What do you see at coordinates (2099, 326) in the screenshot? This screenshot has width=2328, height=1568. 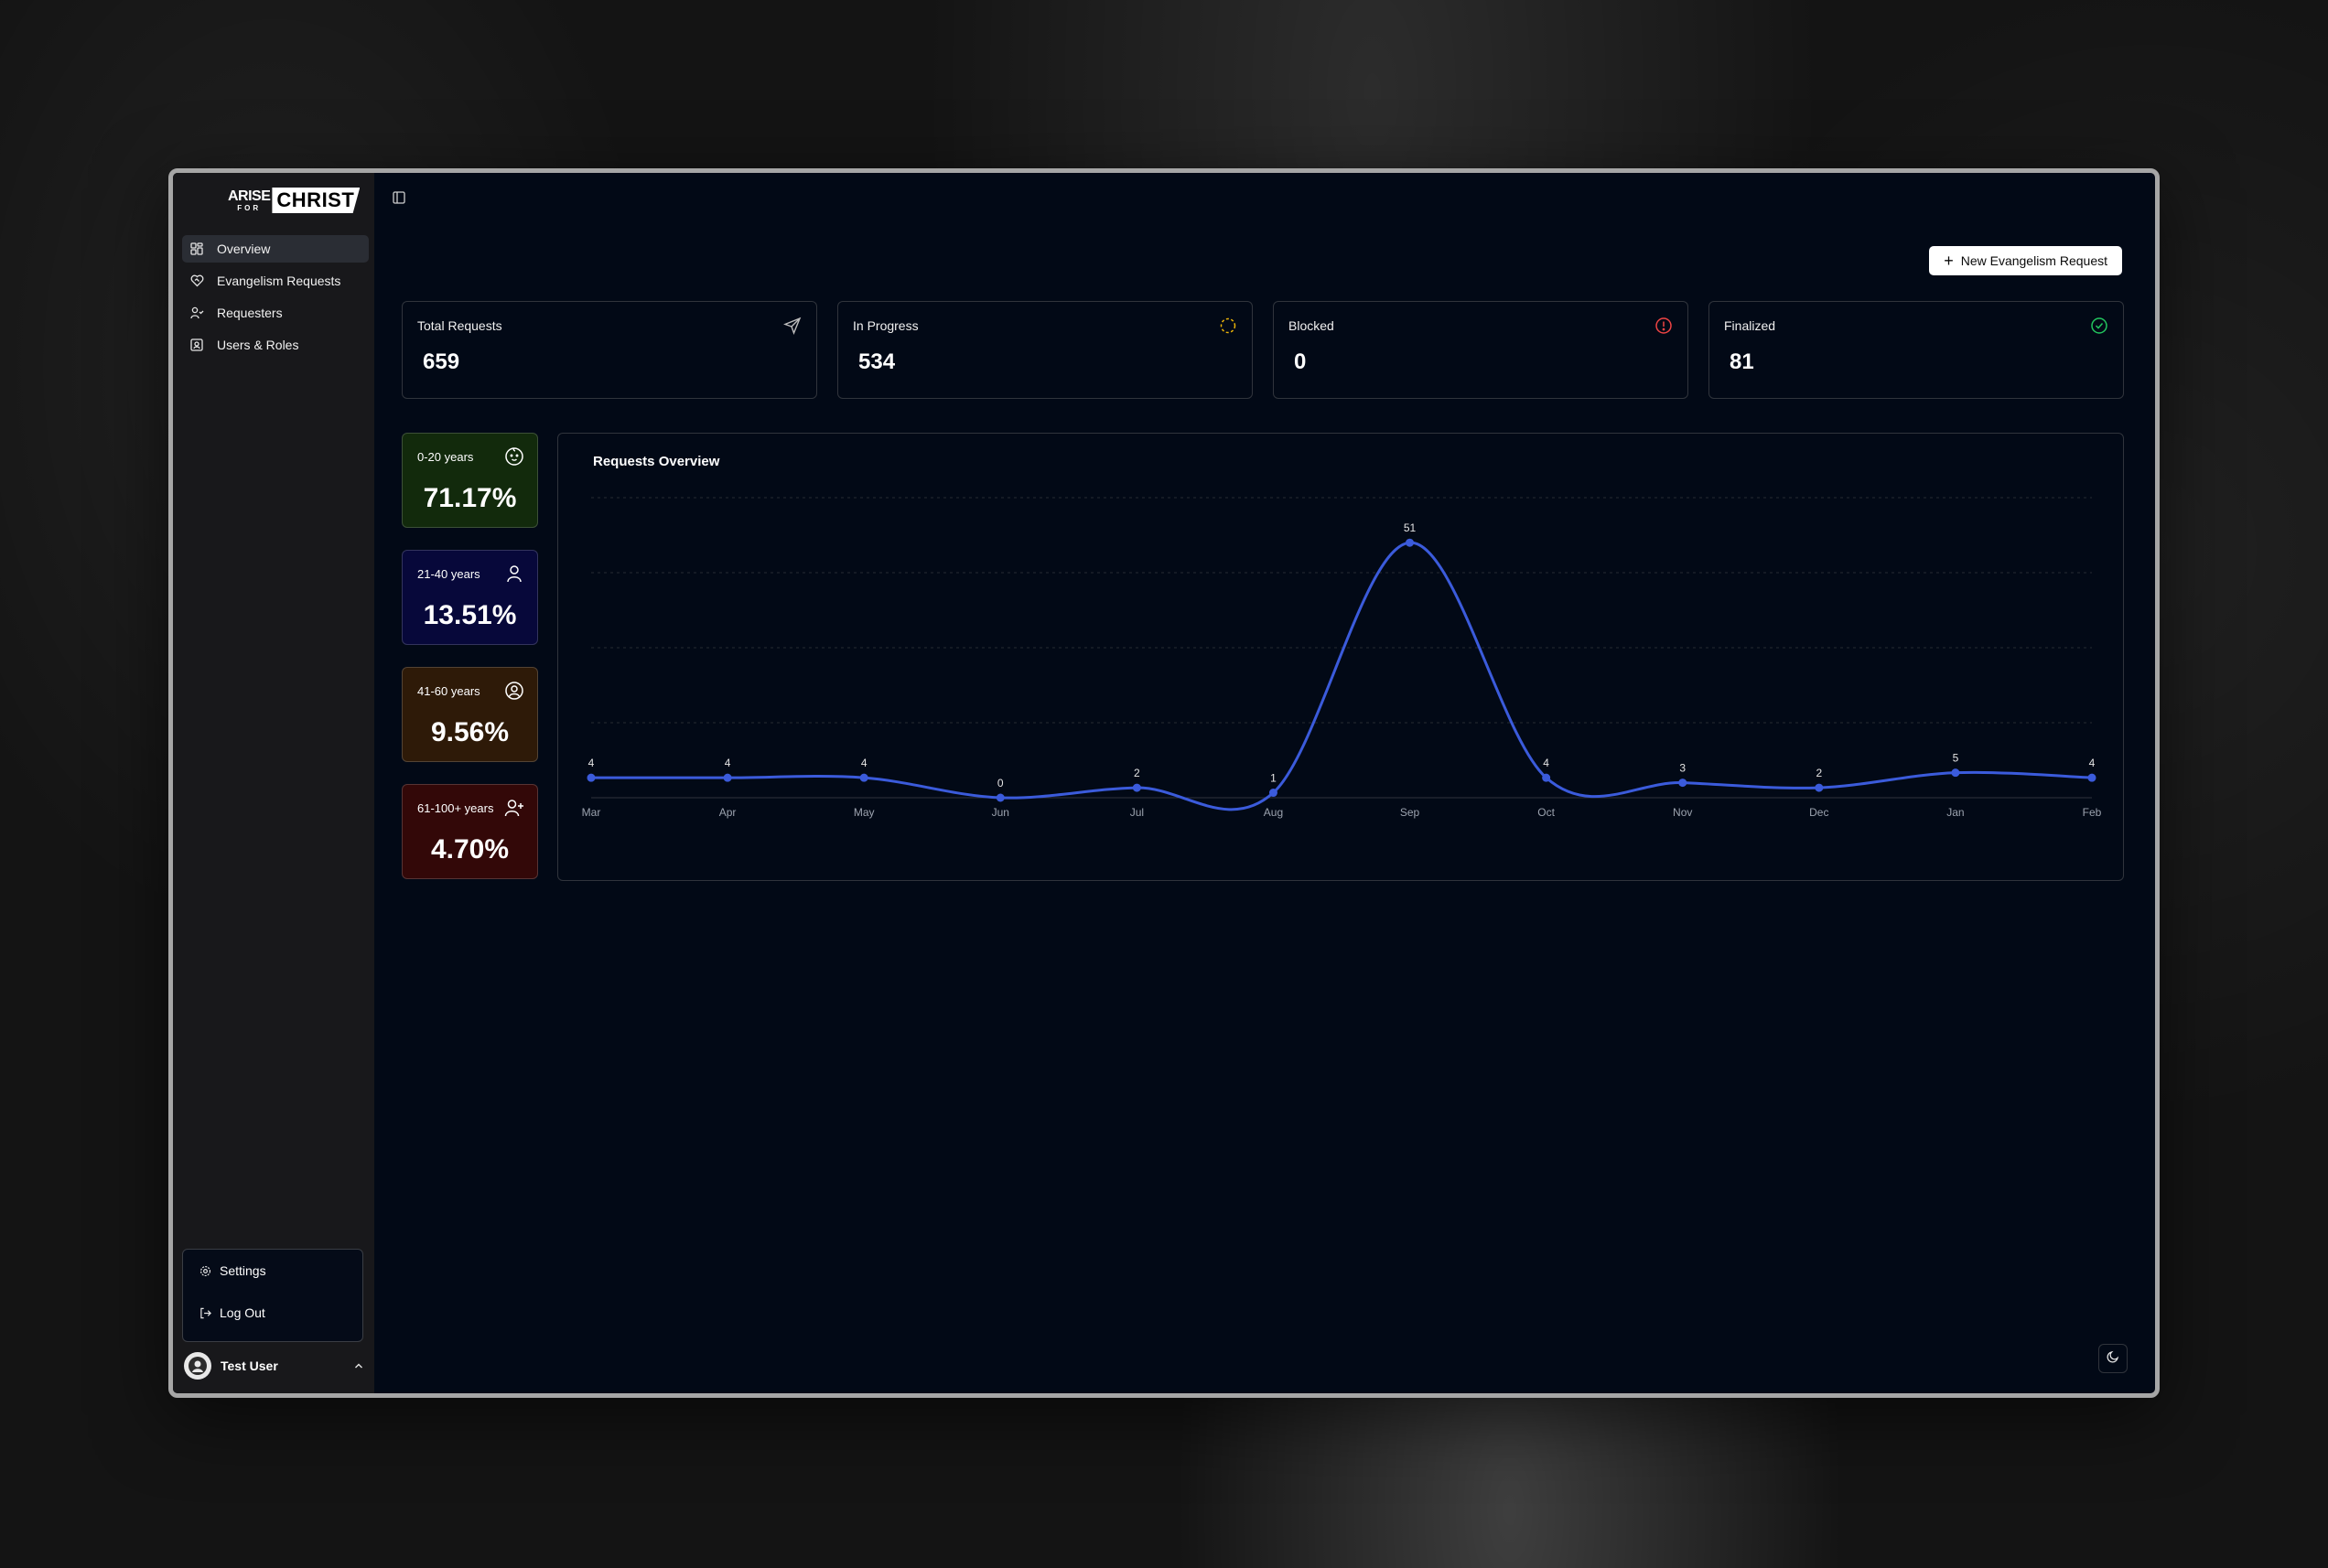 I see `check-circle-icon` at bounding box center [2099, 326].